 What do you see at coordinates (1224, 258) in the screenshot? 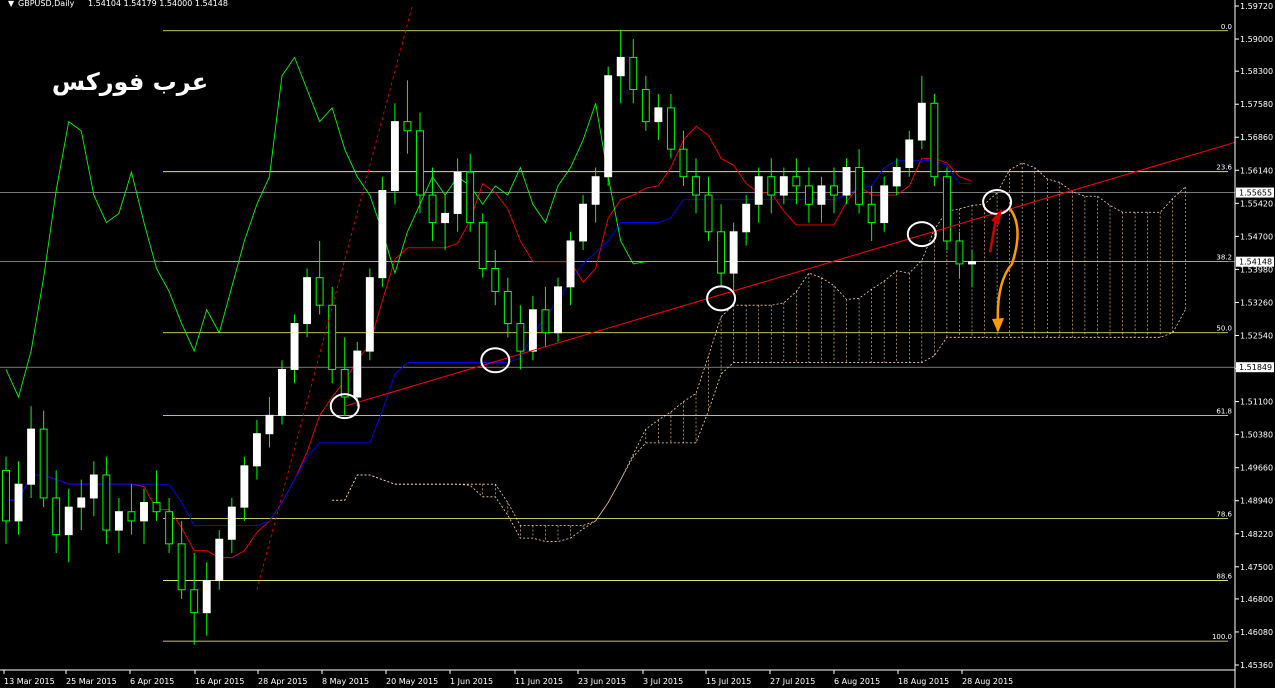
I see `fib-label: 38.2` at bounding box center [1224, 258].